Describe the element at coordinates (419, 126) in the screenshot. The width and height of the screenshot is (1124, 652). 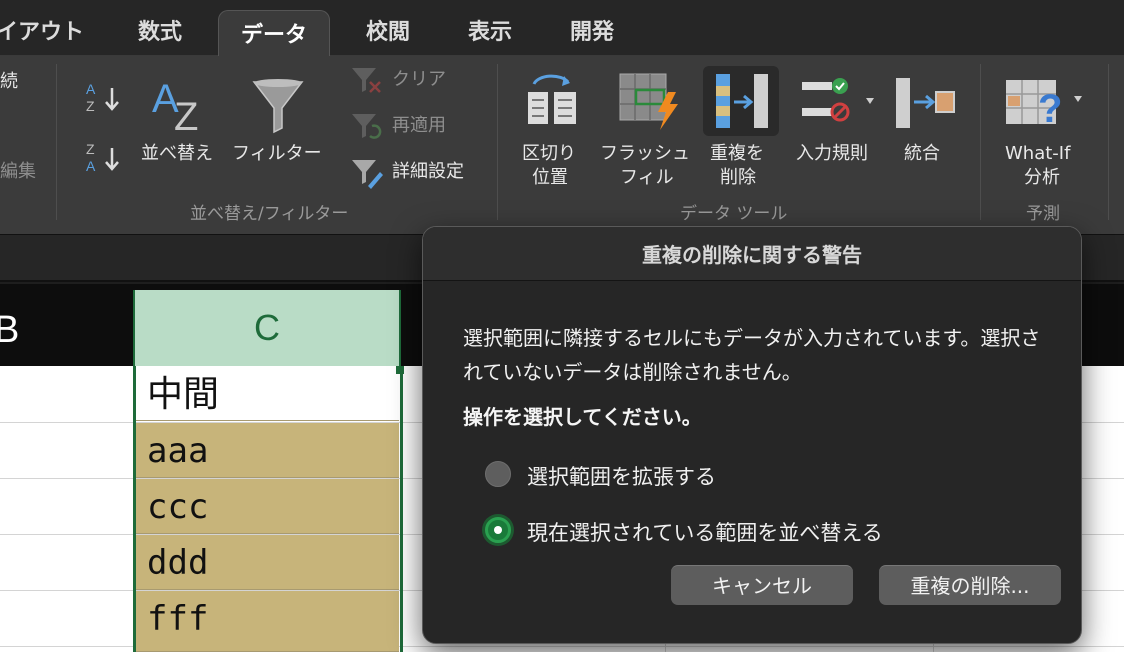
I see `reapply-button: 再適用` at that location.